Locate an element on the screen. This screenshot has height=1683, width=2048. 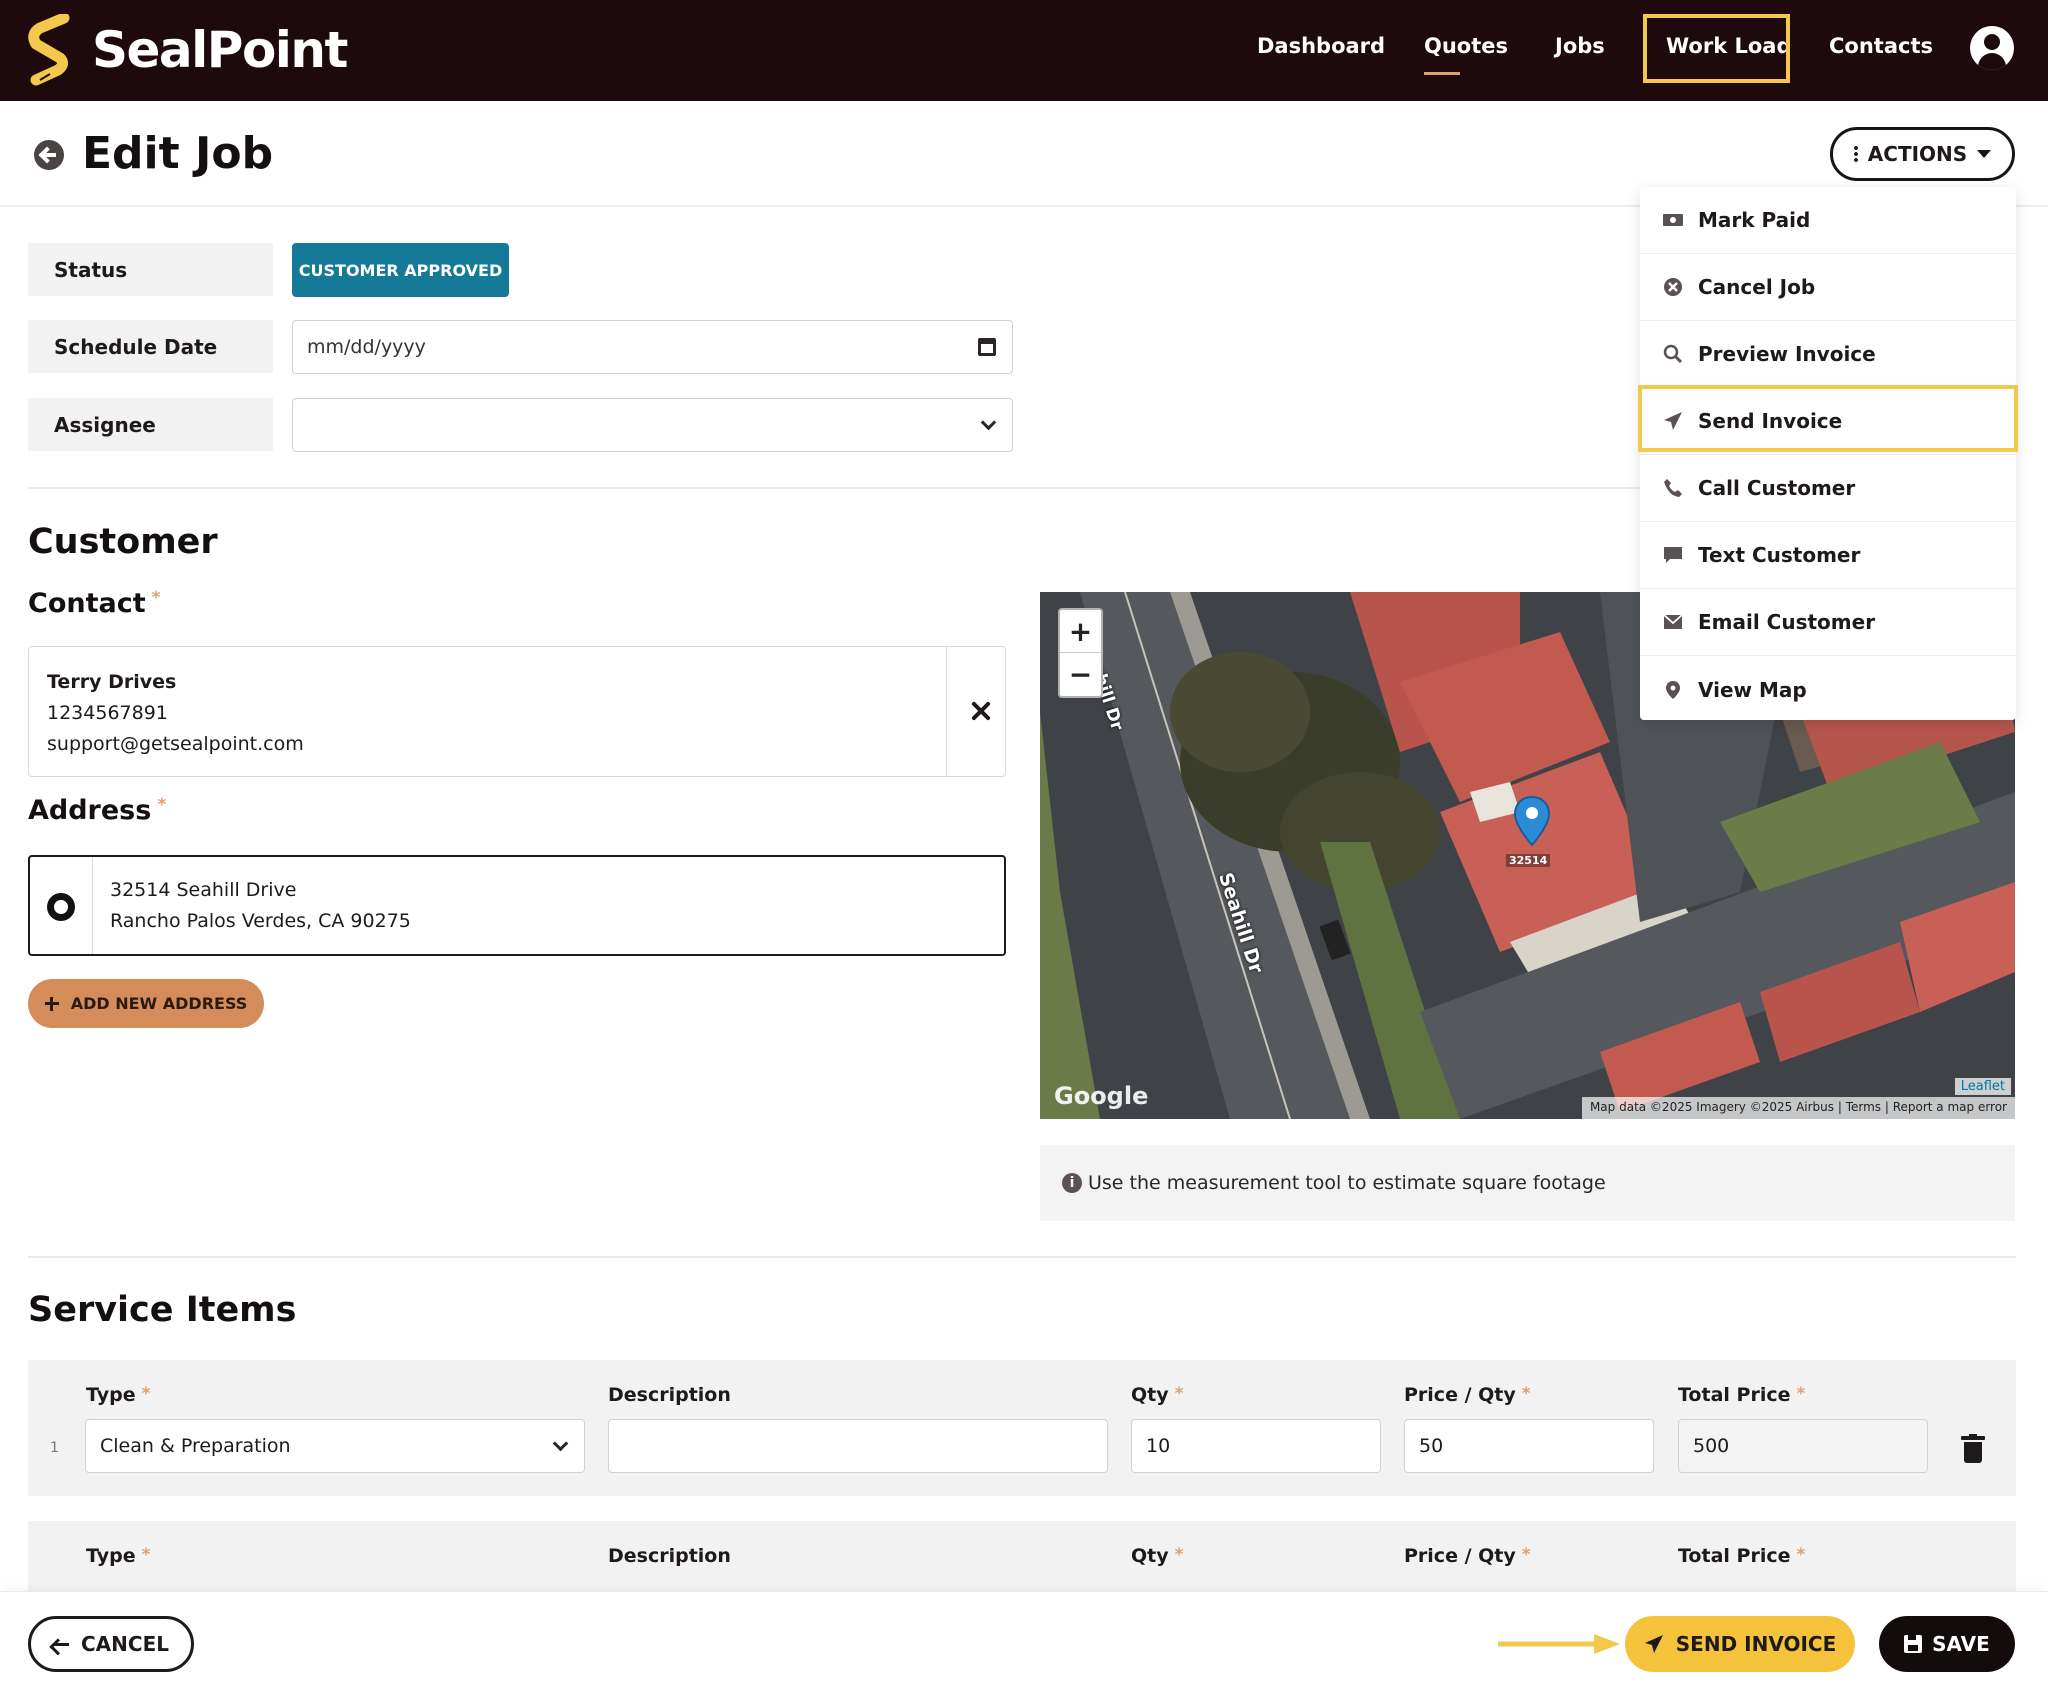
menu-item-text-customer: Text Customer is located at coordinates (1828, 555).